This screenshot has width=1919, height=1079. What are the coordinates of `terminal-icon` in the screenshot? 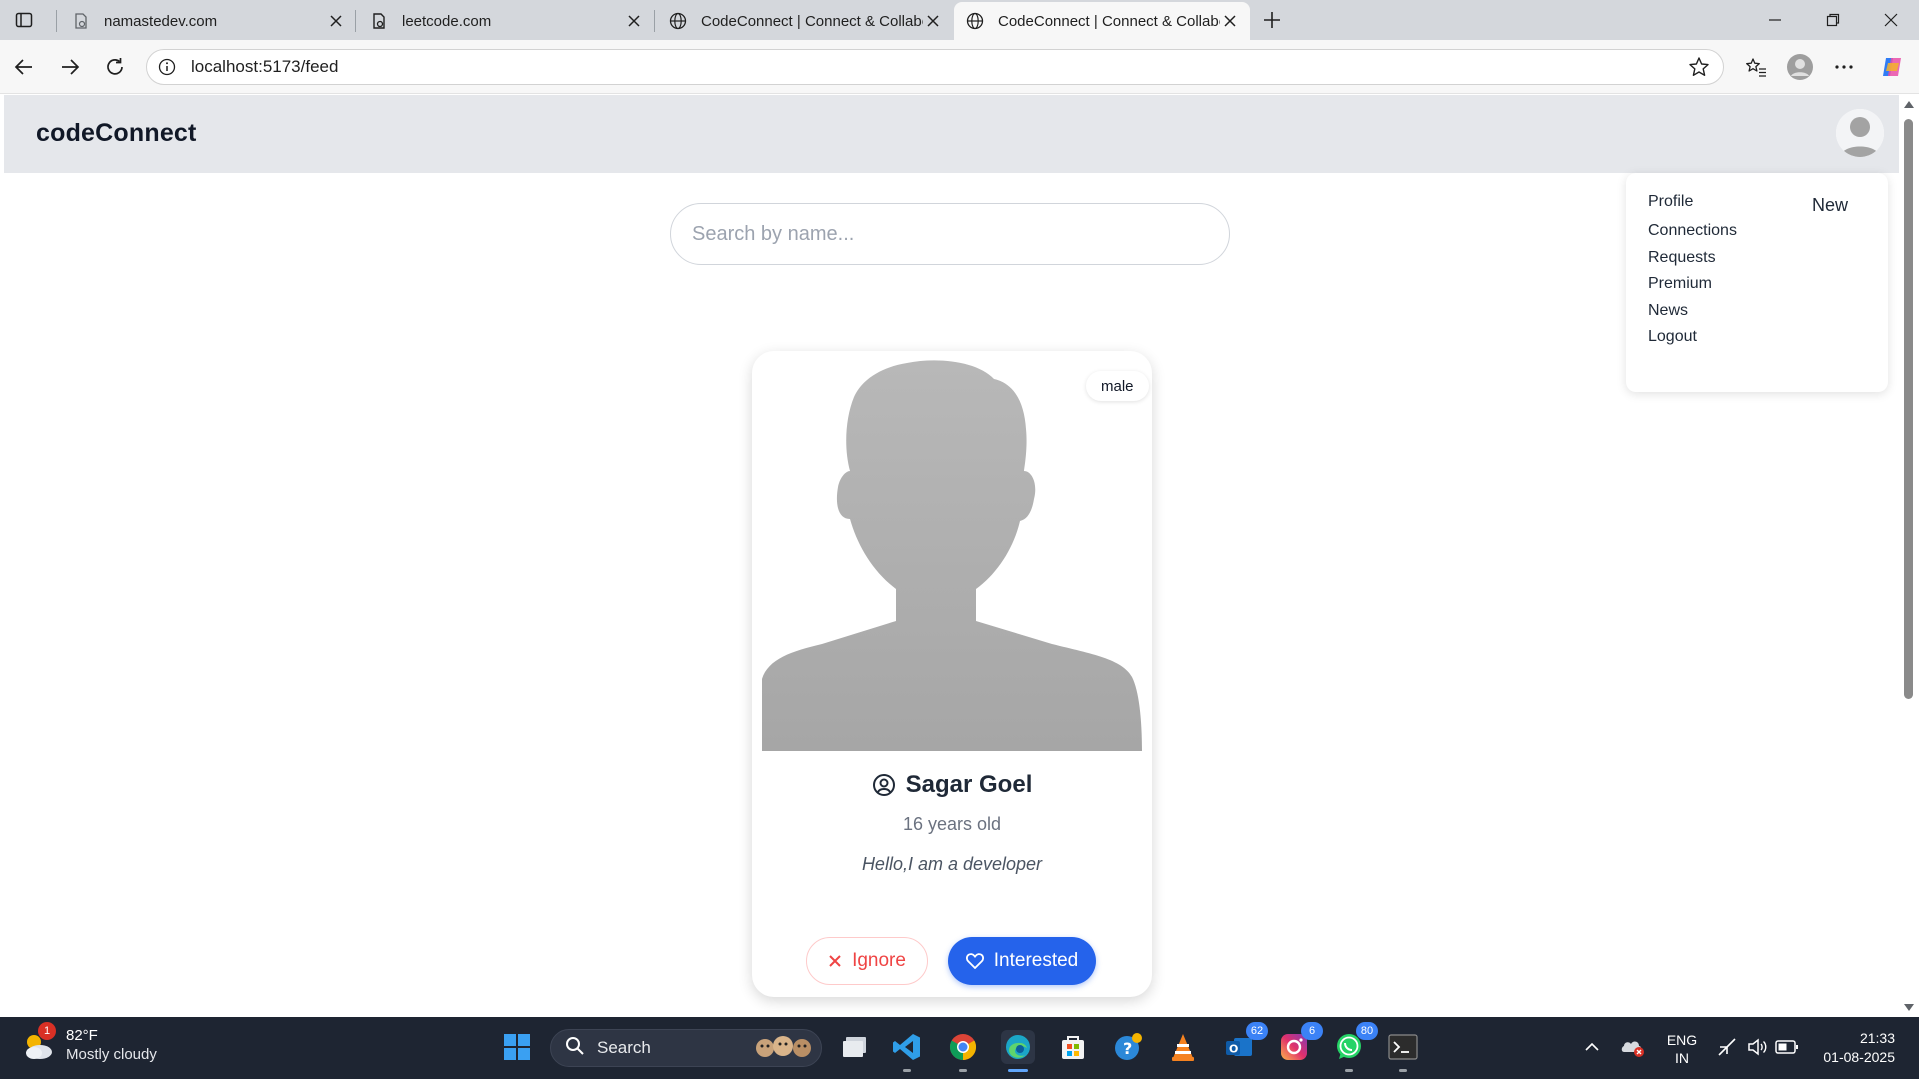 It's located at (1403, 1051).